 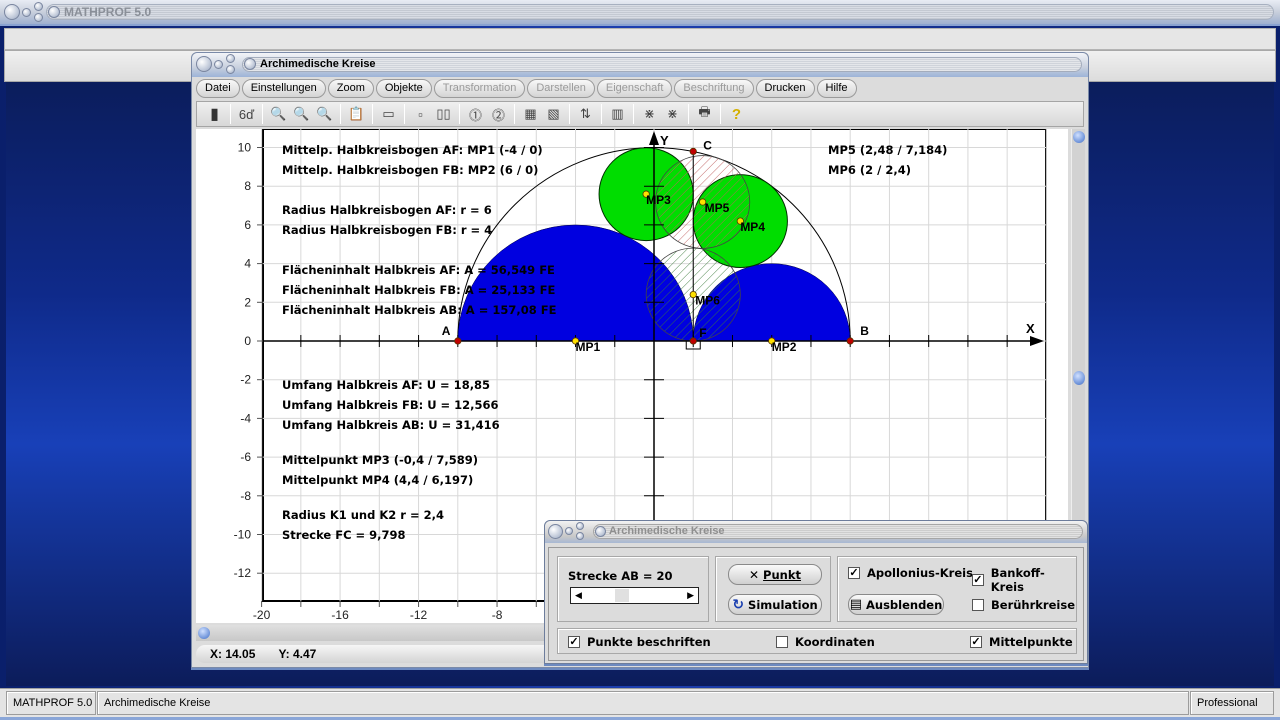 I want to click on y-tick-label: 8, so click(x=247, y=186).